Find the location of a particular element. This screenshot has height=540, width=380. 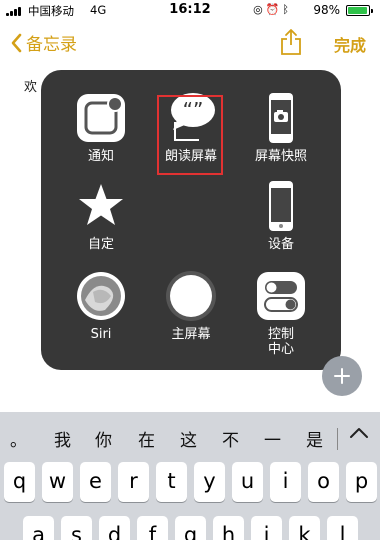

menu-item-custom: 自定 is located at coordinates (101, 216).